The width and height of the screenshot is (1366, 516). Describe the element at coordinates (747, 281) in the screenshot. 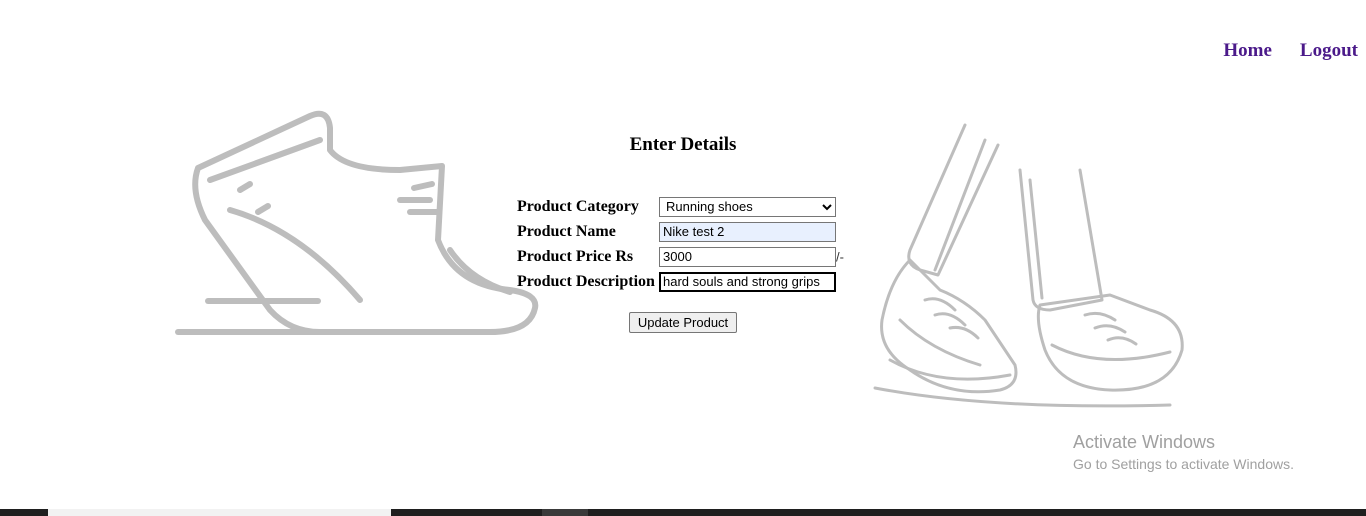

I see `description-input` at that location.